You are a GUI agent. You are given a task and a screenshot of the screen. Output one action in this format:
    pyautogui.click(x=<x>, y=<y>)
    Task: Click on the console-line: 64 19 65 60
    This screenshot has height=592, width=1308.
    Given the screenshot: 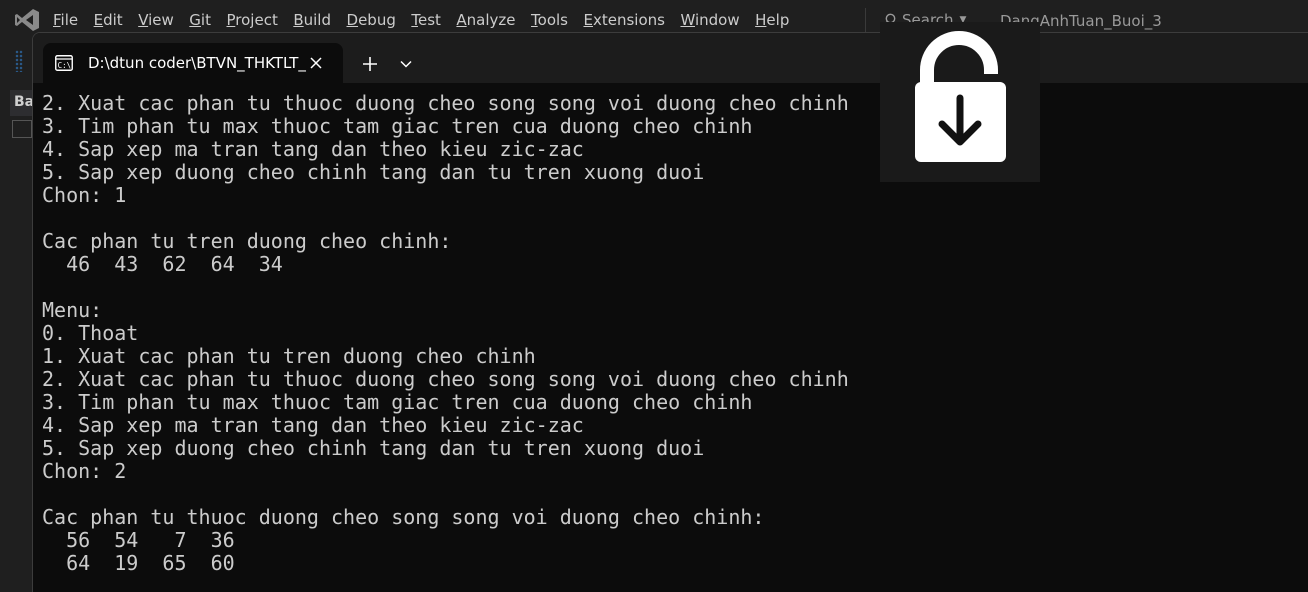 What is the action you would take?
    pyautogui.click(x=138, y=563)
    